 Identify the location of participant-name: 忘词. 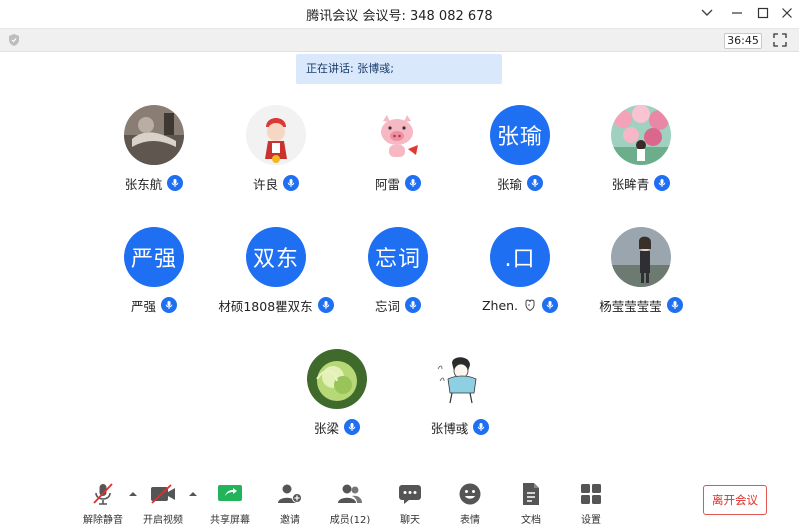
(387, 306).